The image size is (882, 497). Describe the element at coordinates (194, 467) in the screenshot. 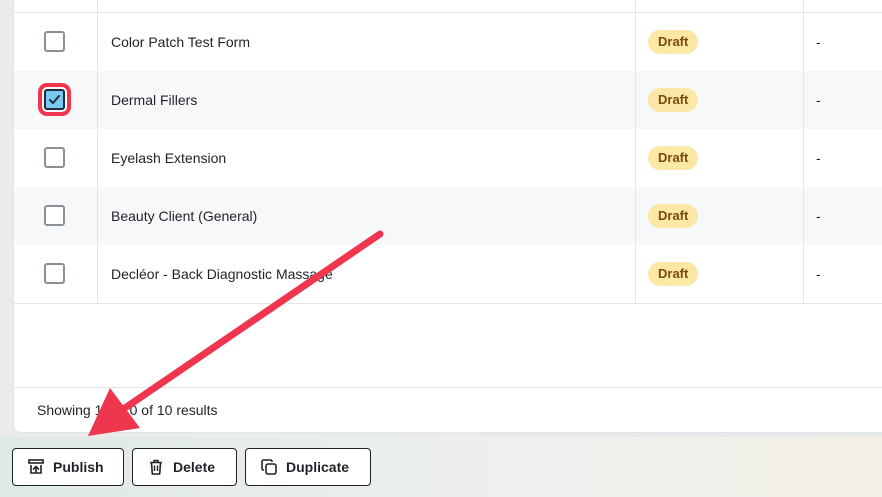

I see `delete-label: Delete` at that location.